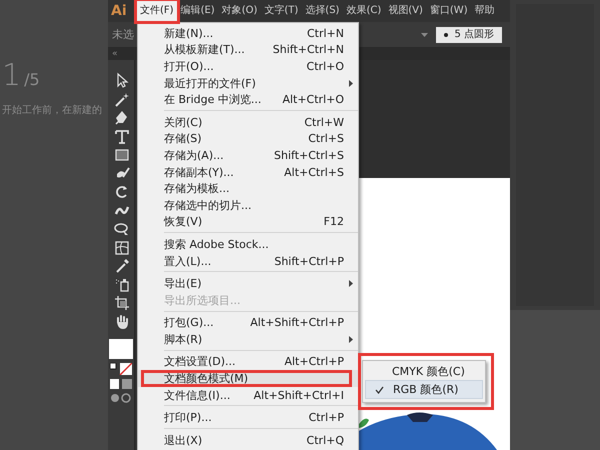  I want to click on dropdown-caret-icon, so click(424, 34).